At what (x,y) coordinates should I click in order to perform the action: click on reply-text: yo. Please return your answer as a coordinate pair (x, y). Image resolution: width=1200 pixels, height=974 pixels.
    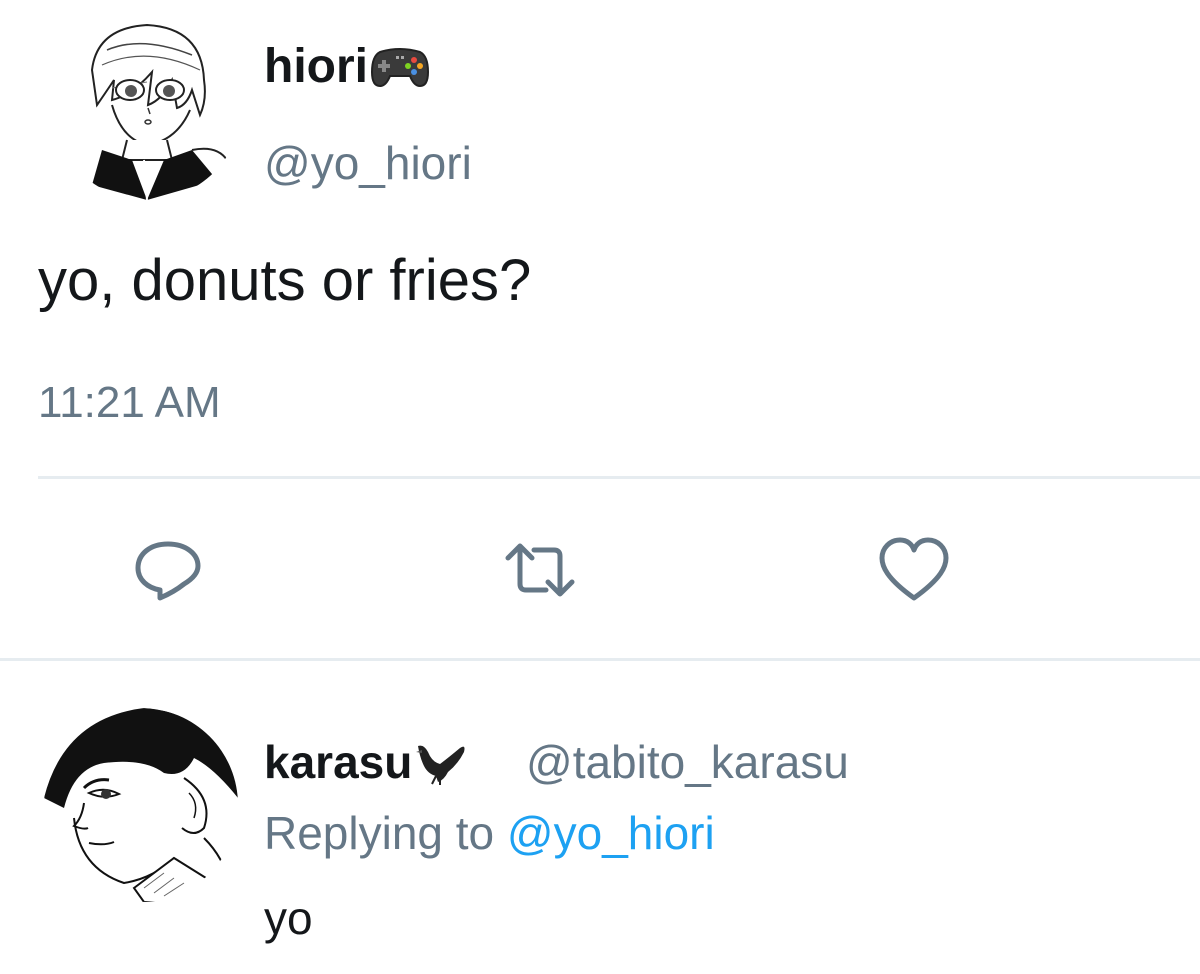
    Looking at the image, I should click on (288, 918).